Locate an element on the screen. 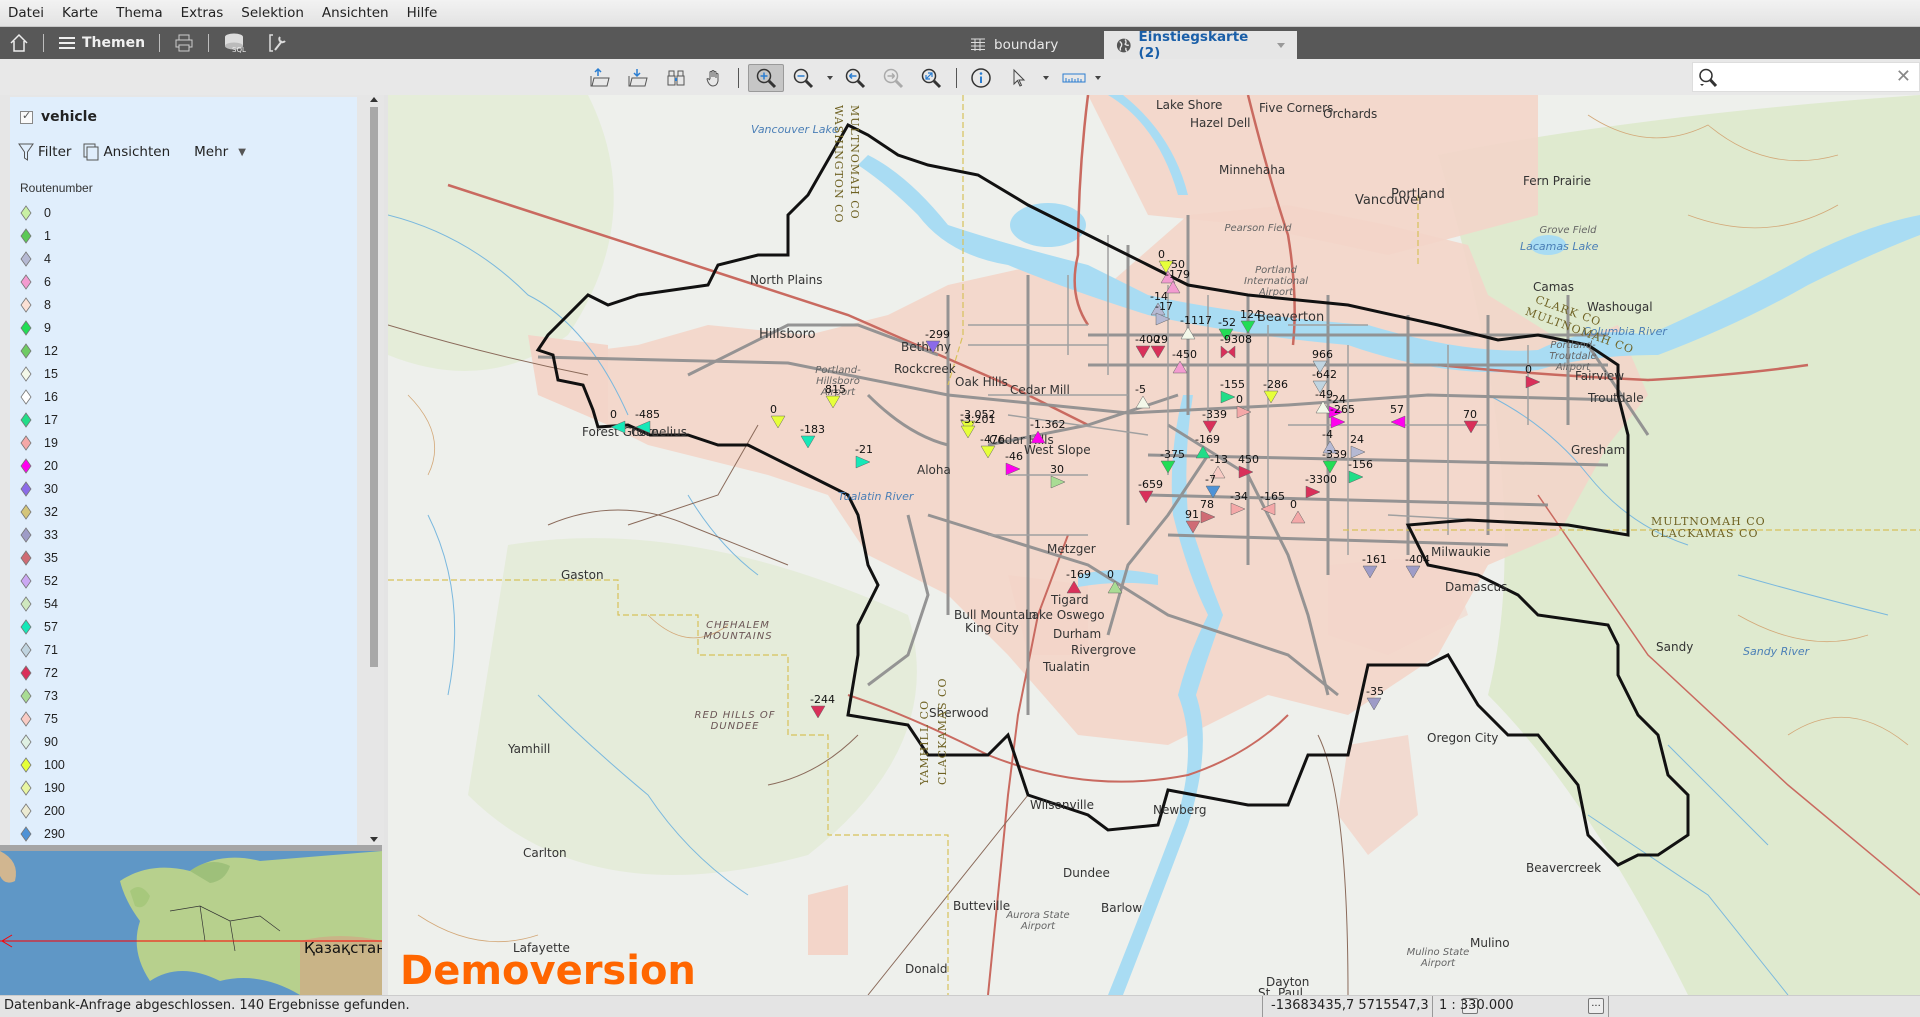 Image resolution: width=1920 pixels, height=1017 pixels. legend-scrollbar is located at coordinates (374, 470).